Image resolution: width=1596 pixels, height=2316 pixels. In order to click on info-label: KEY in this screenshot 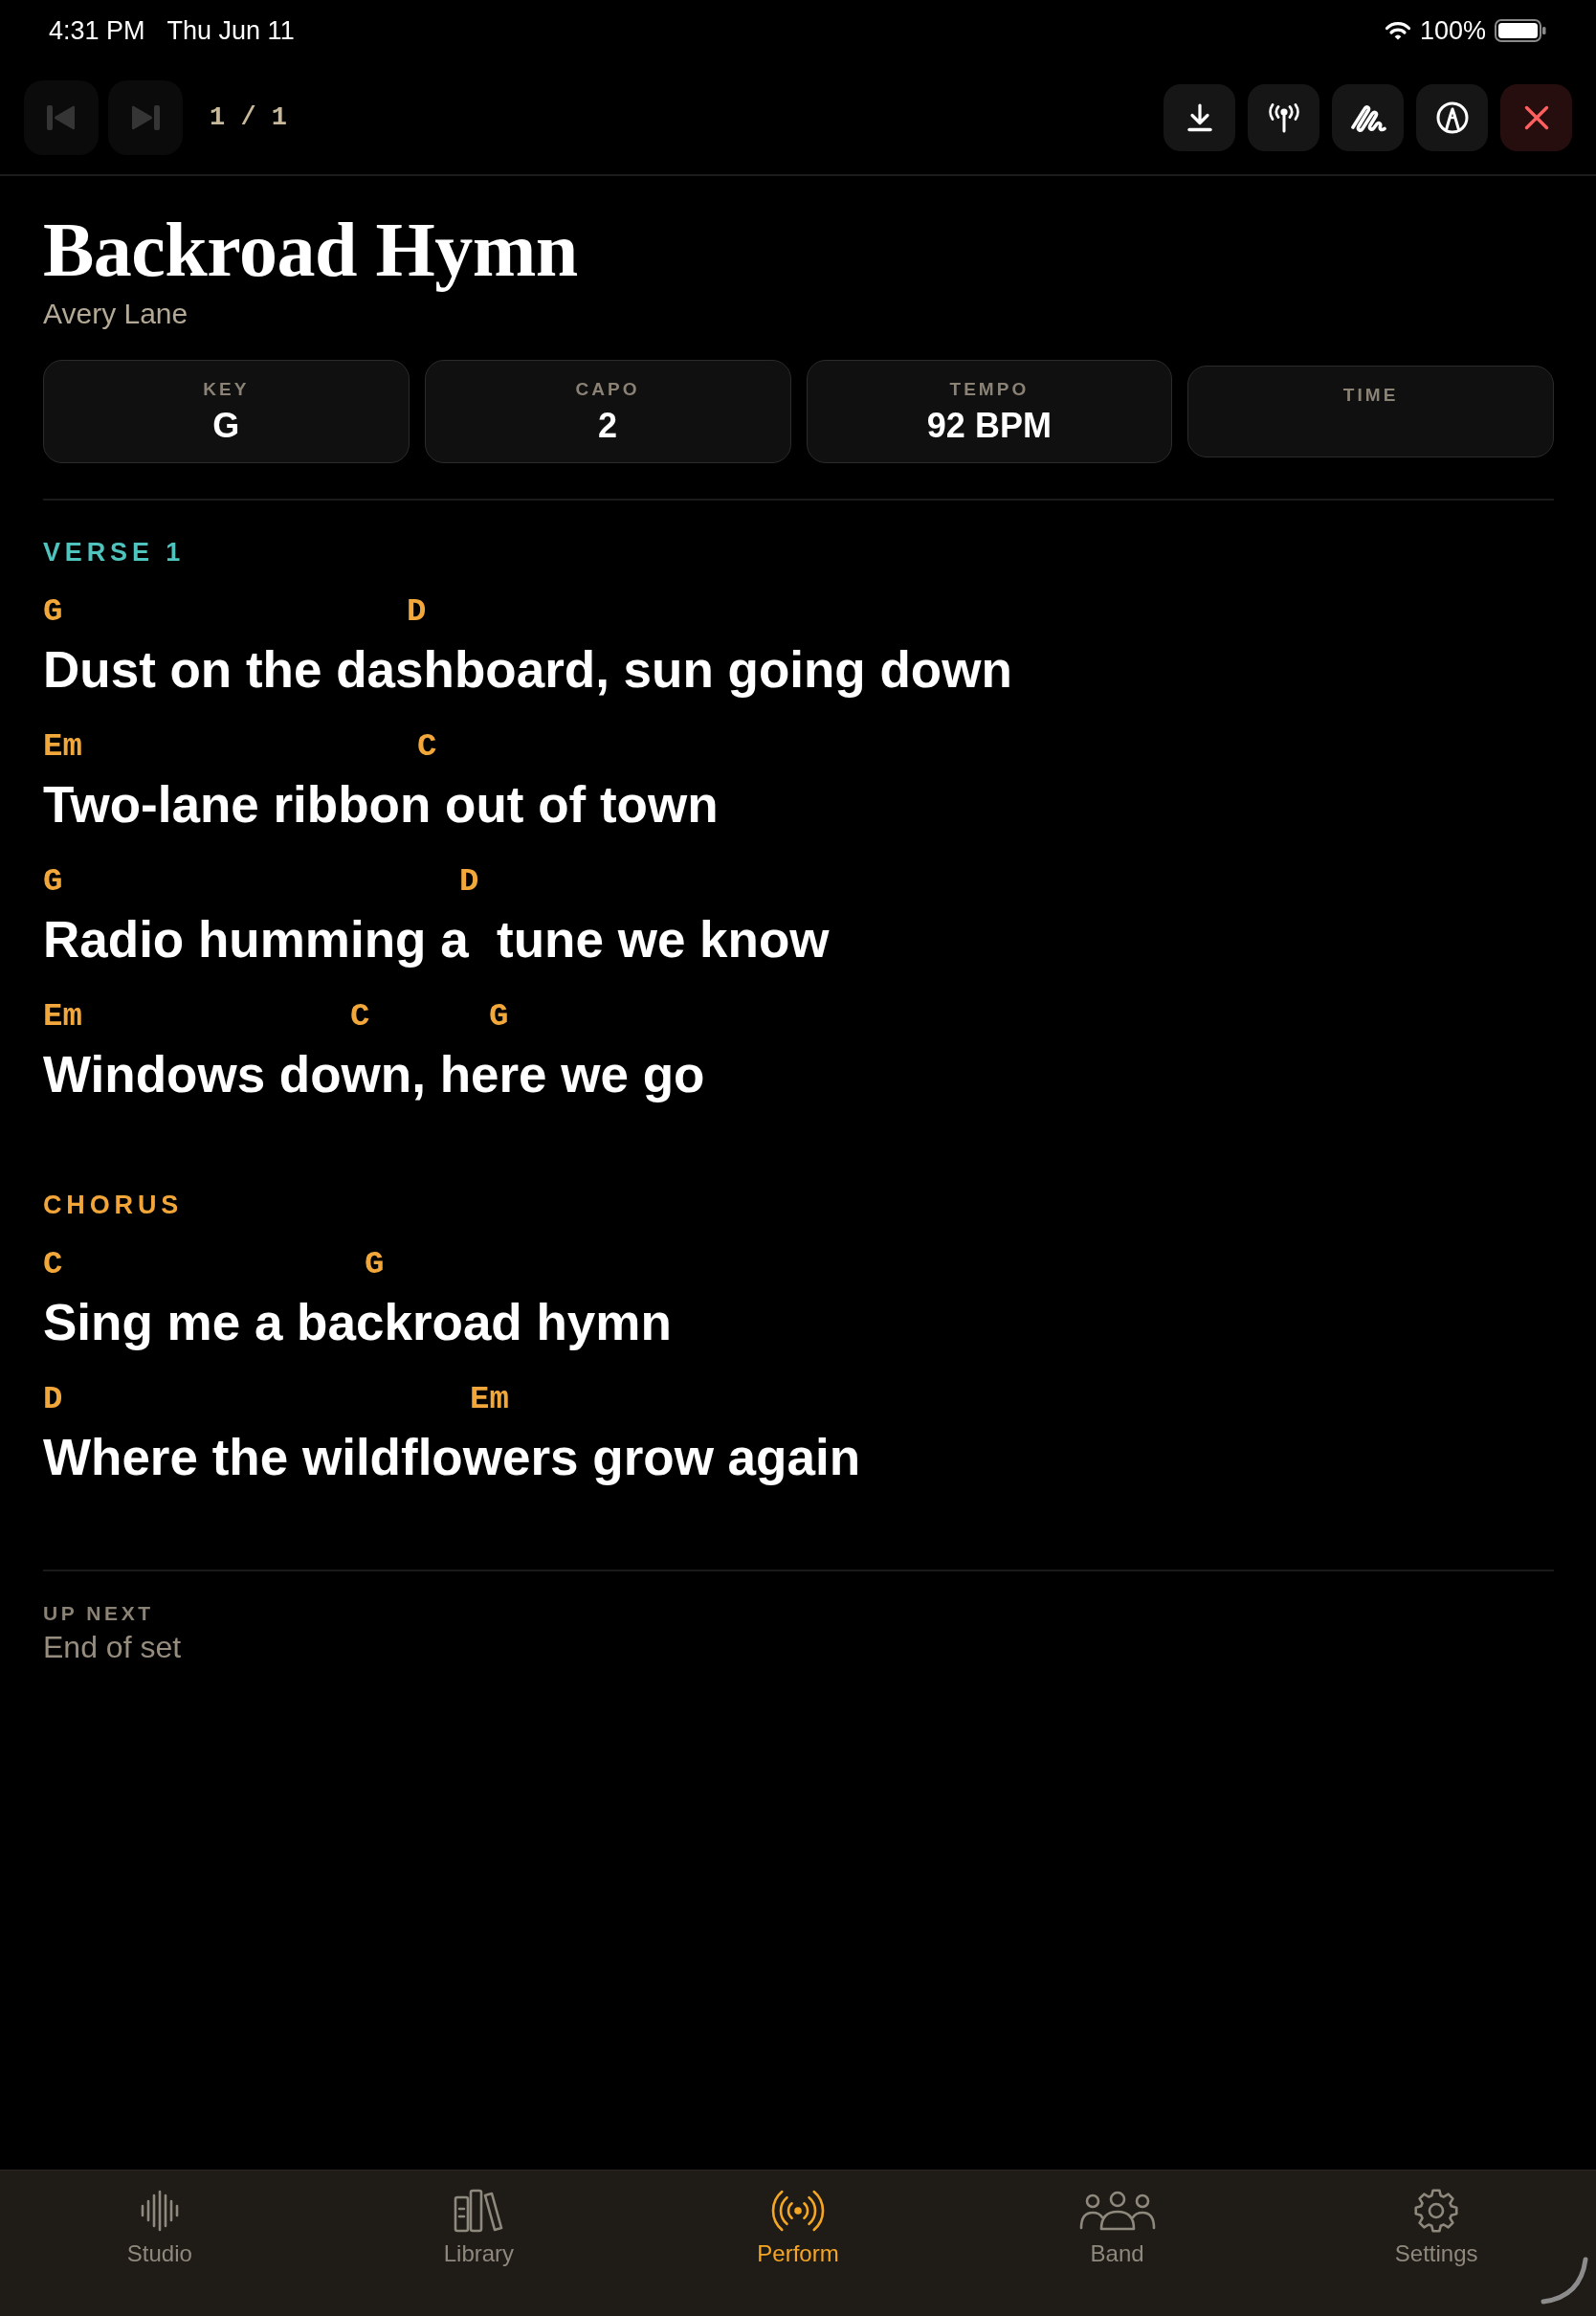, I will do `click(227, 389)`.